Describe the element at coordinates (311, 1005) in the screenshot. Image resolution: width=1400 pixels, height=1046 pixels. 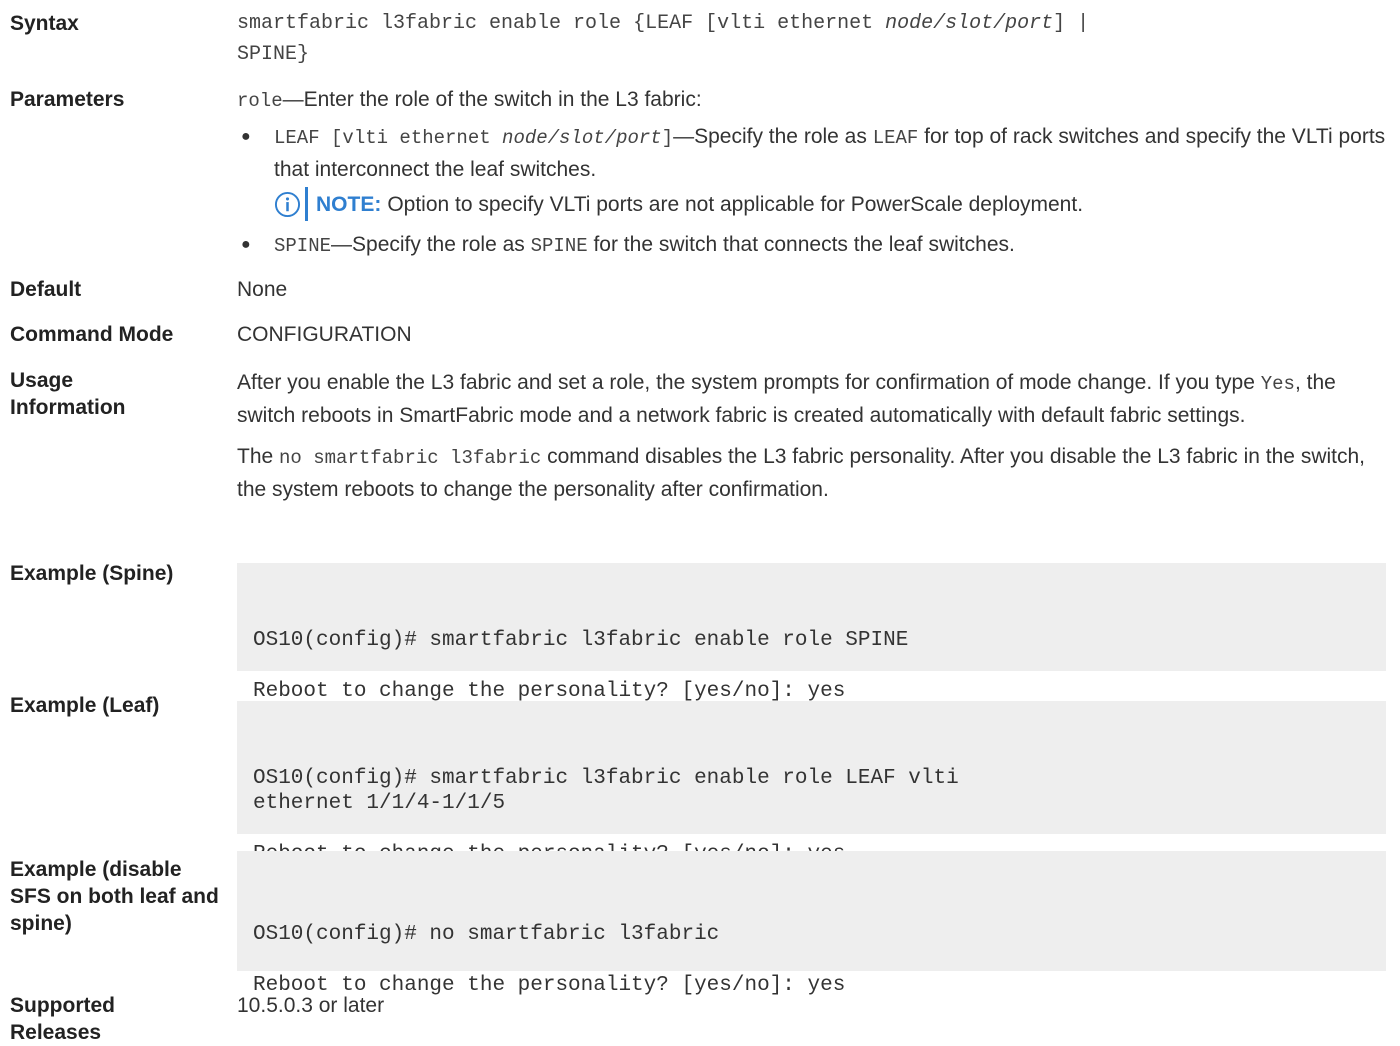
I see `supported-releases-value: 10.5.0.3 or later` at that location.